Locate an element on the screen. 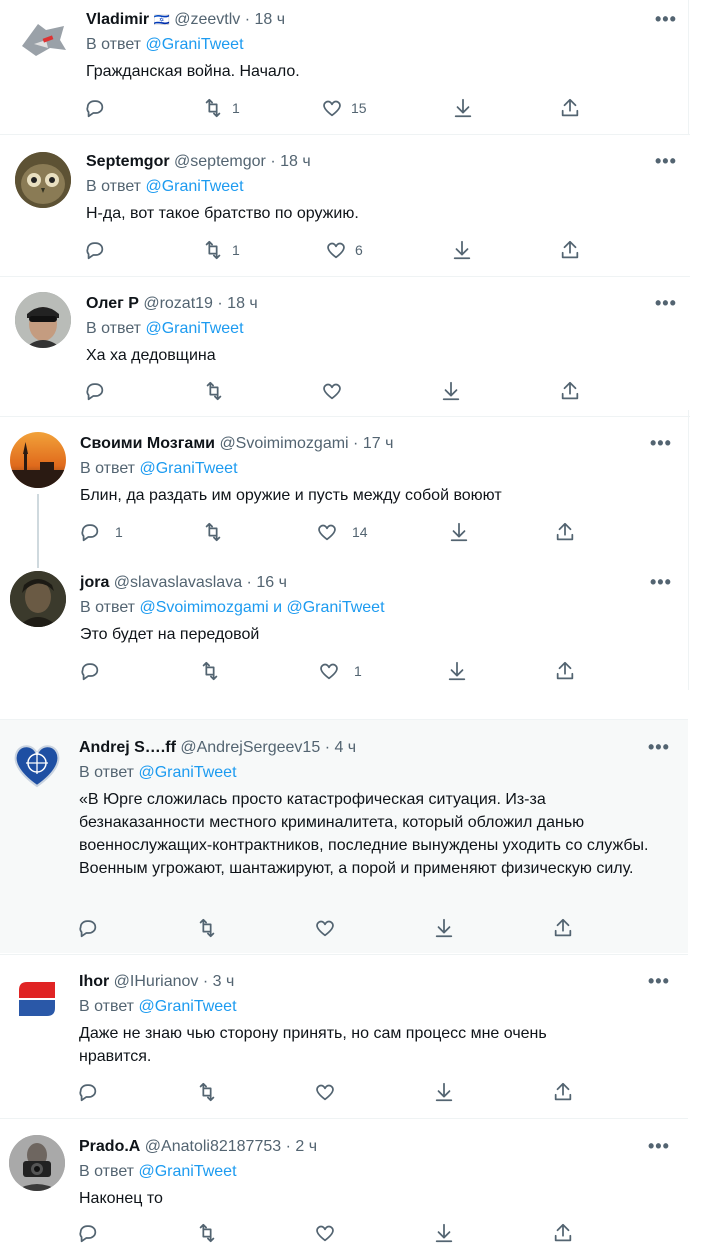 Image resolution: width=708 pixels, height=1244 pixels. share-icon is located at coordinates (570, 249).